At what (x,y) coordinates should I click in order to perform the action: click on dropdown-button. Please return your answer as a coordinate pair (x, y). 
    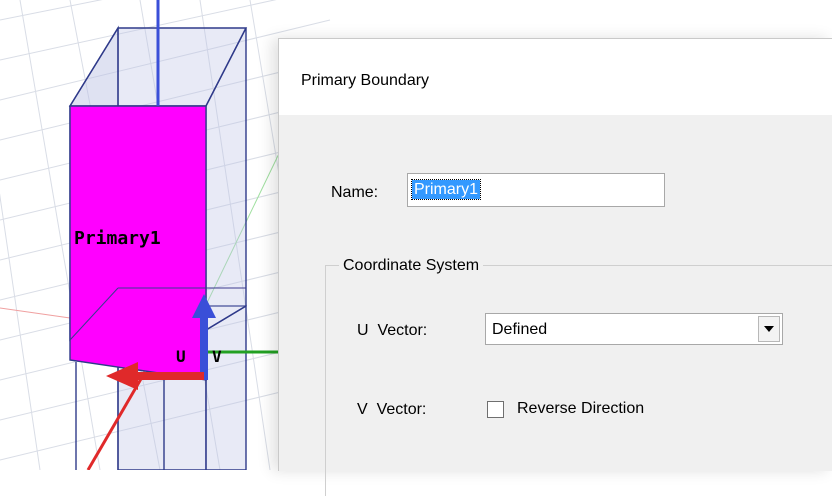
    Looking at the image, I should click on (769, 329).